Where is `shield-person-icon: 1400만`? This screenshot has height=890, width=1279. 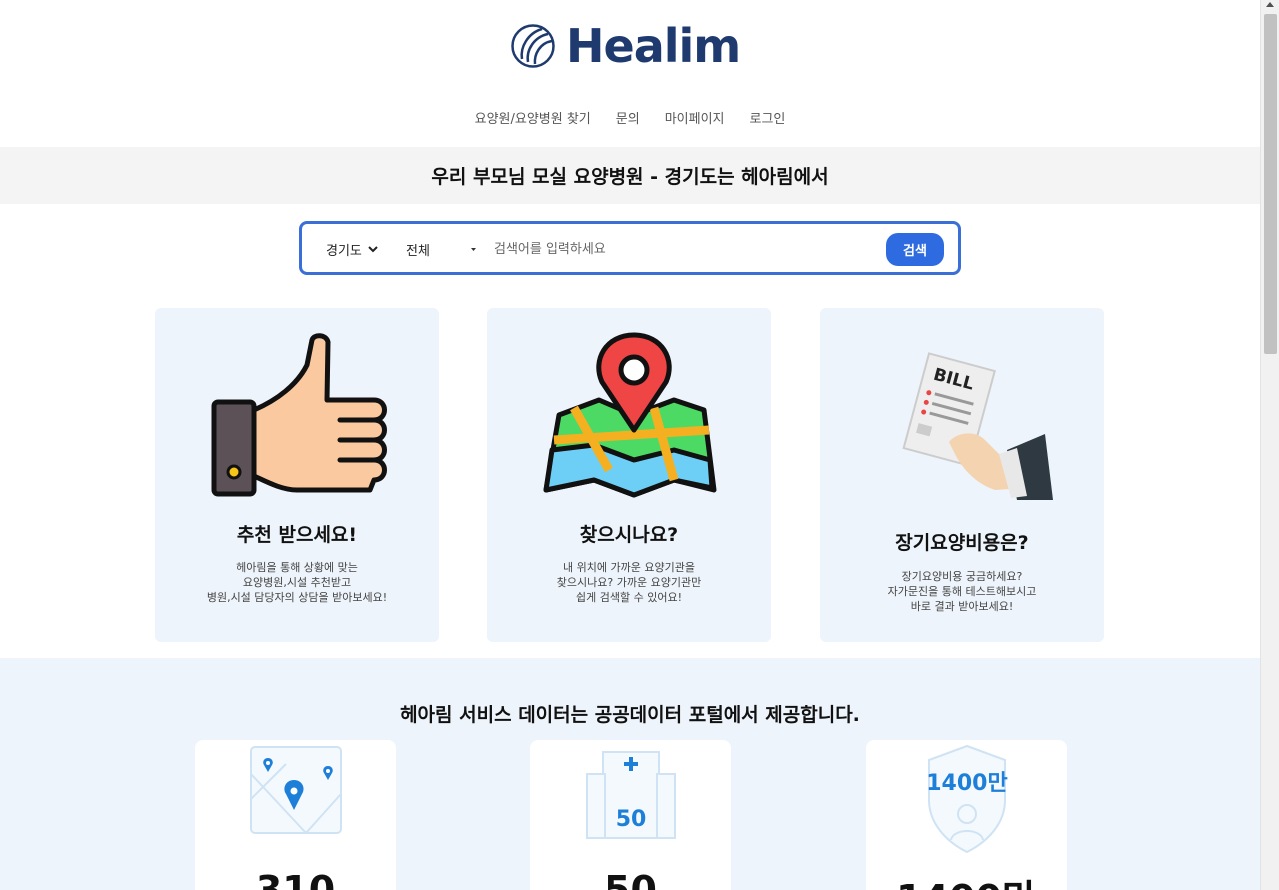
shield-person-icon: 1400만 is located at coordinates (966, 799).